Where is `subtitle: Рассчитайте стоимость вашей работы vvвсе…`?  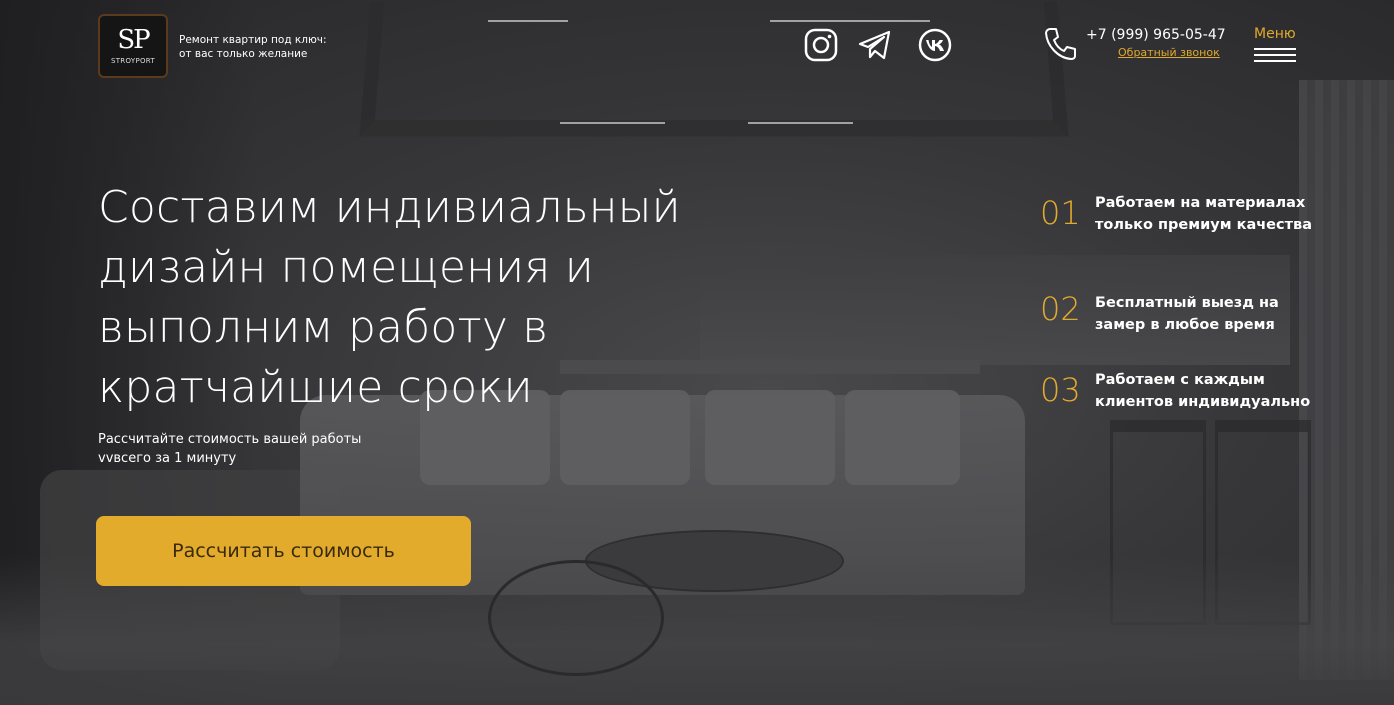
subtitle: Рассчитайте стоимость вашей работы vvвсе… is located at coordinates (230, 449).